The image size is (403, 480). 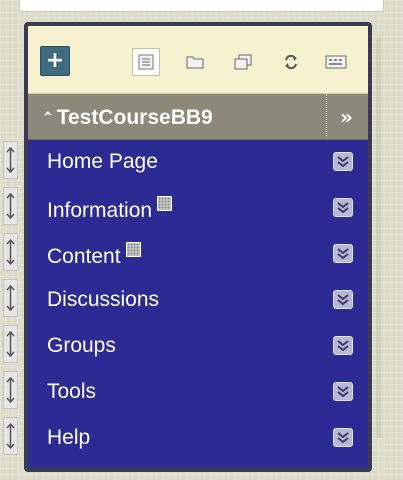 I want to click on menu-item-help: Help, so click(x=198, y=439).